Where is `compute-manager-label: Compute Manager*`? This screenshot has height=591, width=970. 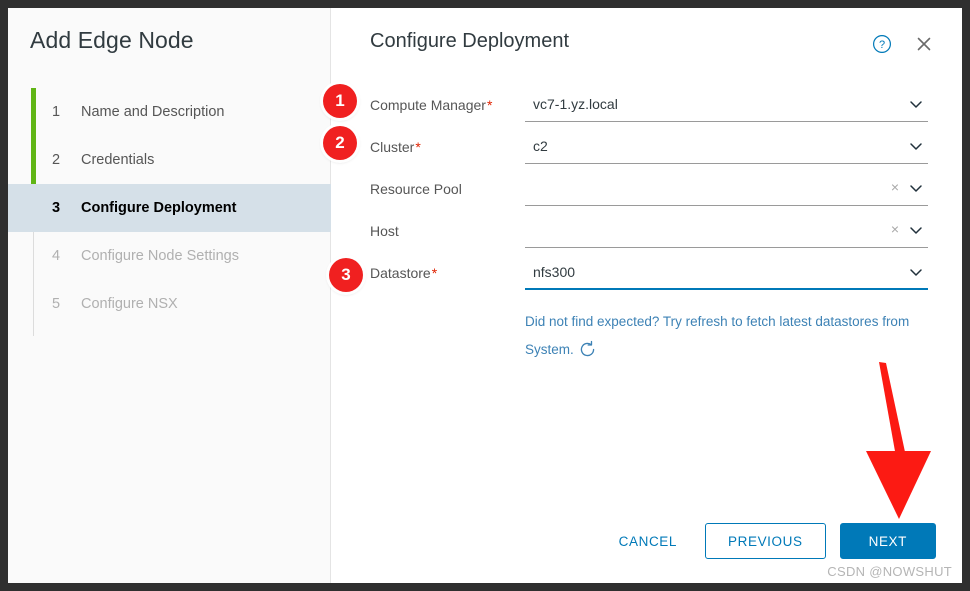
compute-manager-label: Compute Manager* is located at coordinates (431, 105).